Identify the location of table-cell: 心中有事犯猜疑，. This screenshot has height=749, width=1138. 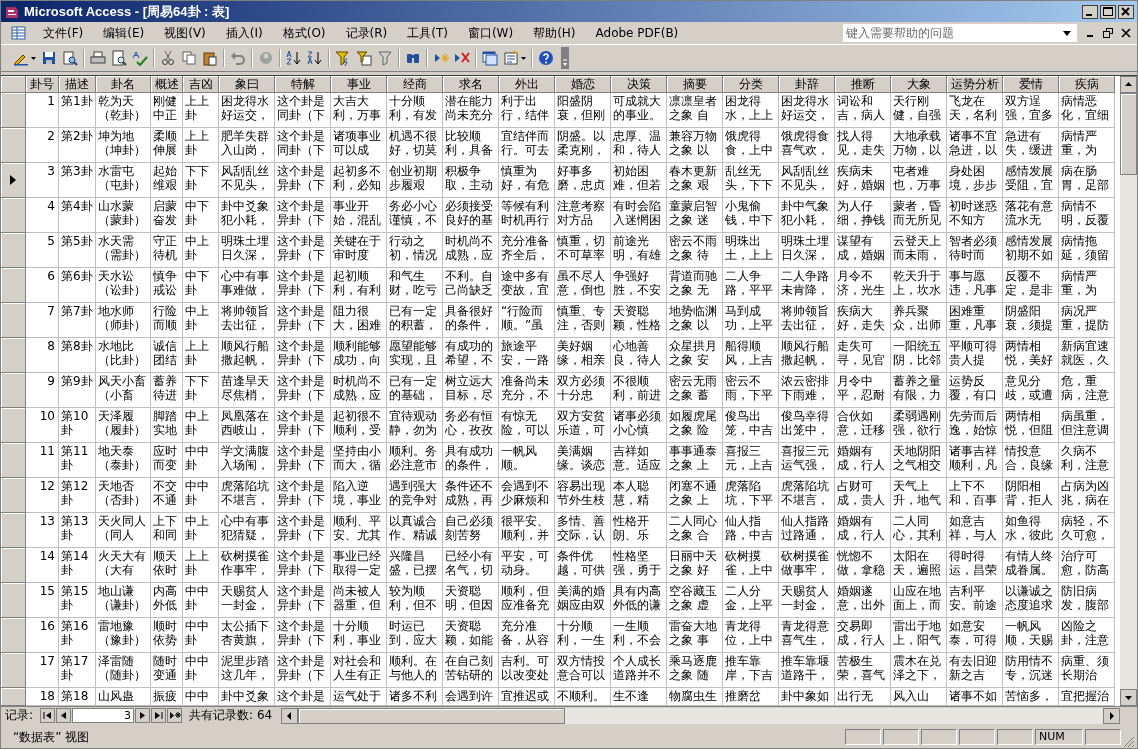
(247, 530).